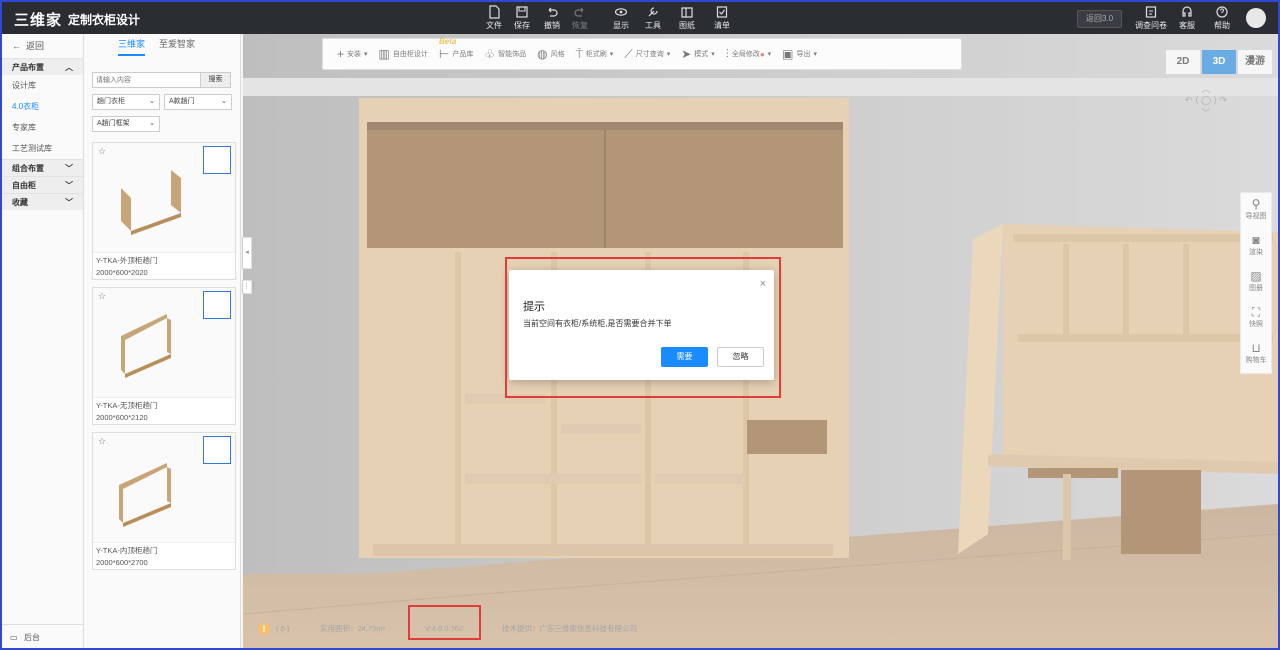 Image resolution: width=1280 pixels, height=650 pixels. What do you see at coordinates (621, 12) in the screenshot?
I see `eye-icon` at bounding box center [621, 12].